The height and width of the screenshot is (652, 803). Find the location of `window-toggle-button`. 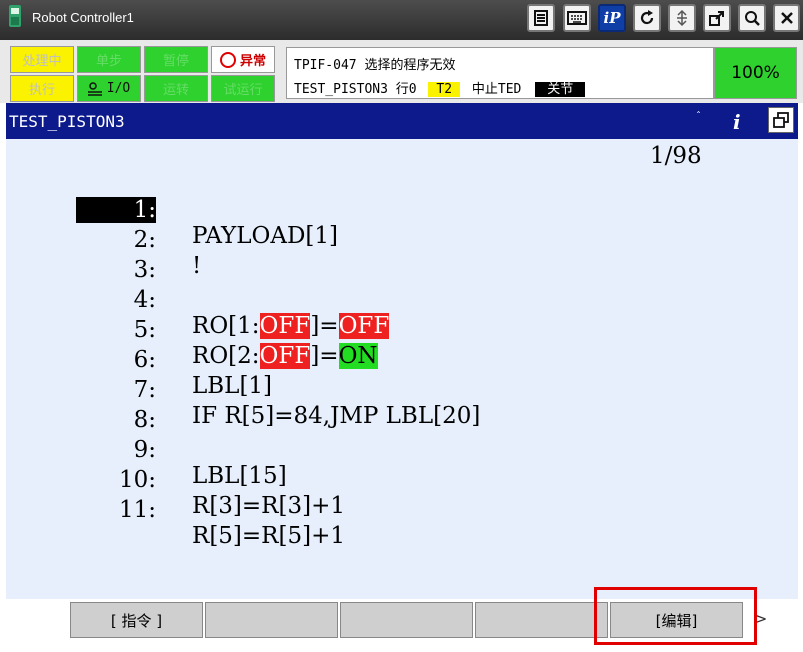

window-toggle-button is located at coordinates (781, 120).